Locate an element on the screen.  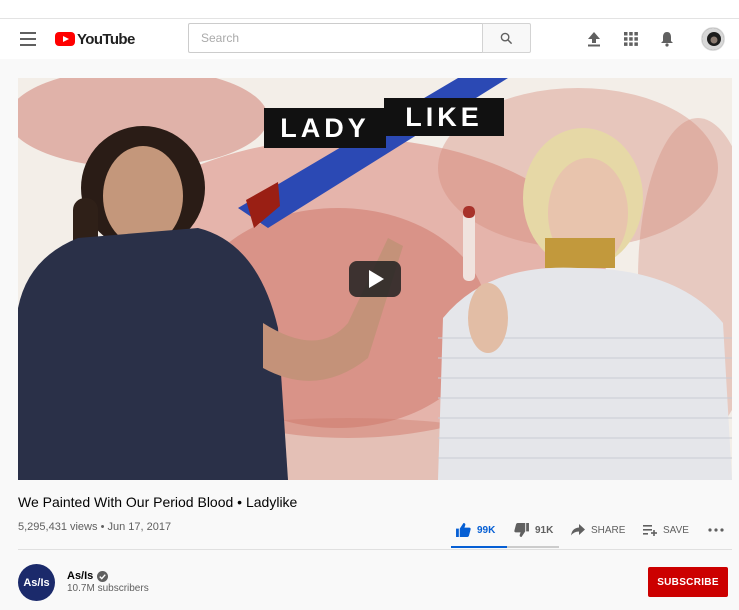
account-avatar is located at coordinates (713, 39).